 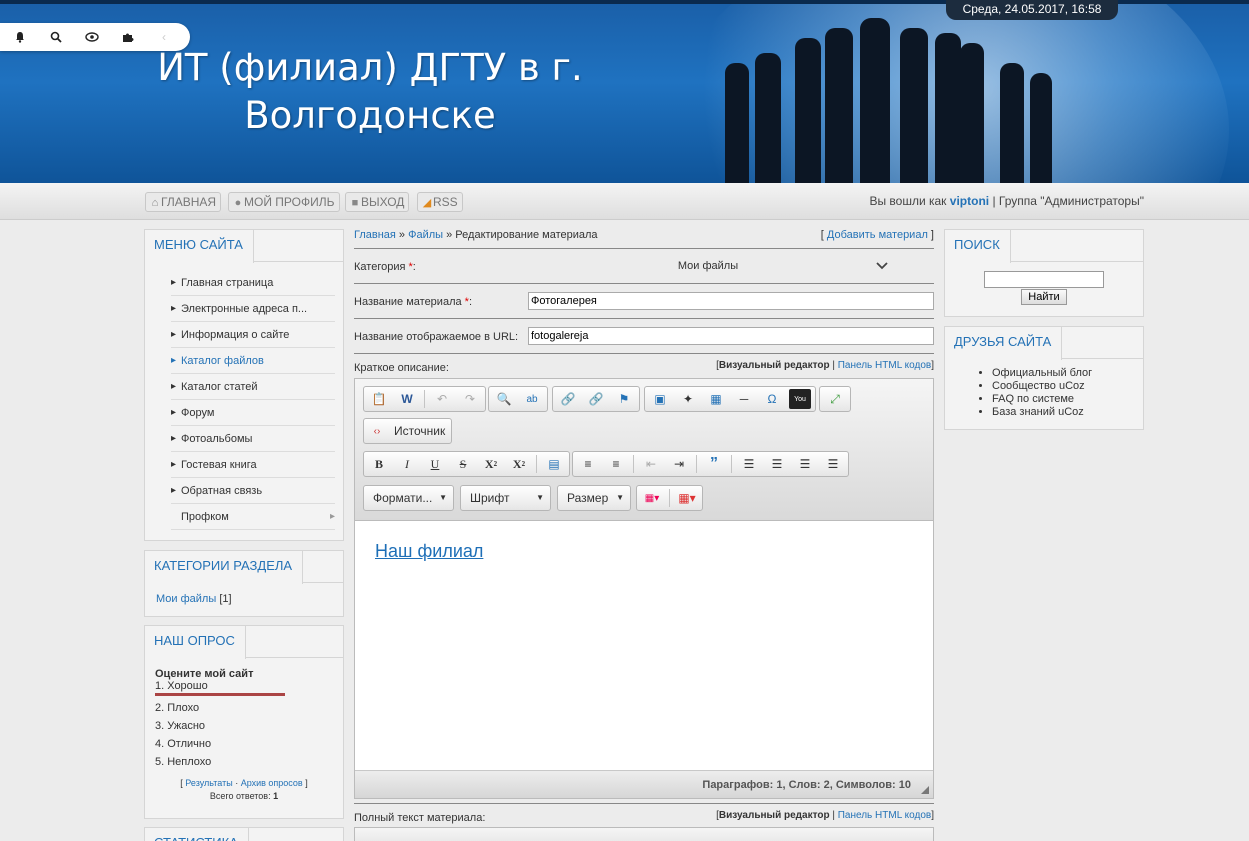 What do you see at coordinates (1044, 297) in the screenshot?
I see `search-button: Найти` at bounding box center [1044, 297].